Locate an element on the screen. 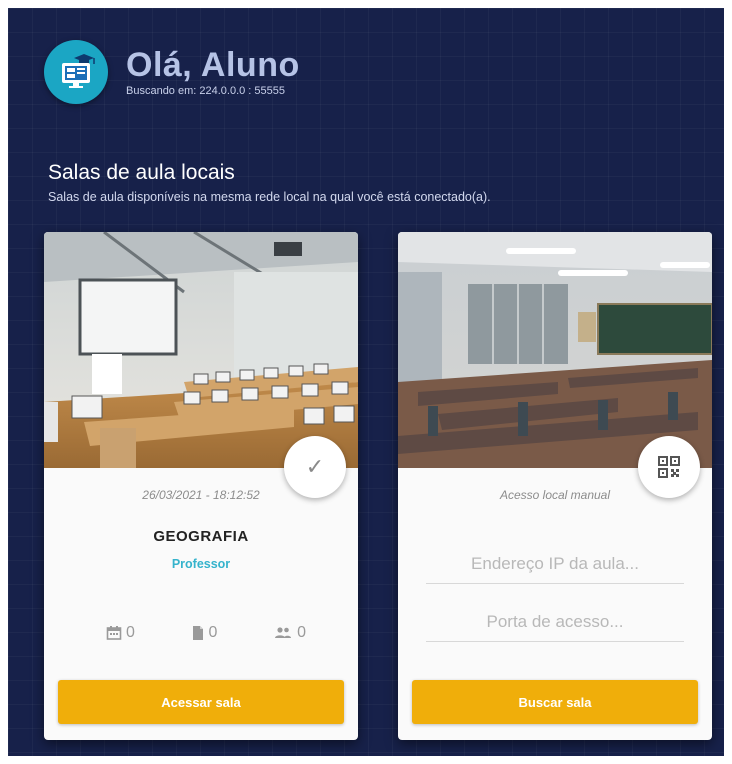 The height and width of the screenshot is (764, 732). room-stats: 0 0 0 is located at coordinates (206, 633).